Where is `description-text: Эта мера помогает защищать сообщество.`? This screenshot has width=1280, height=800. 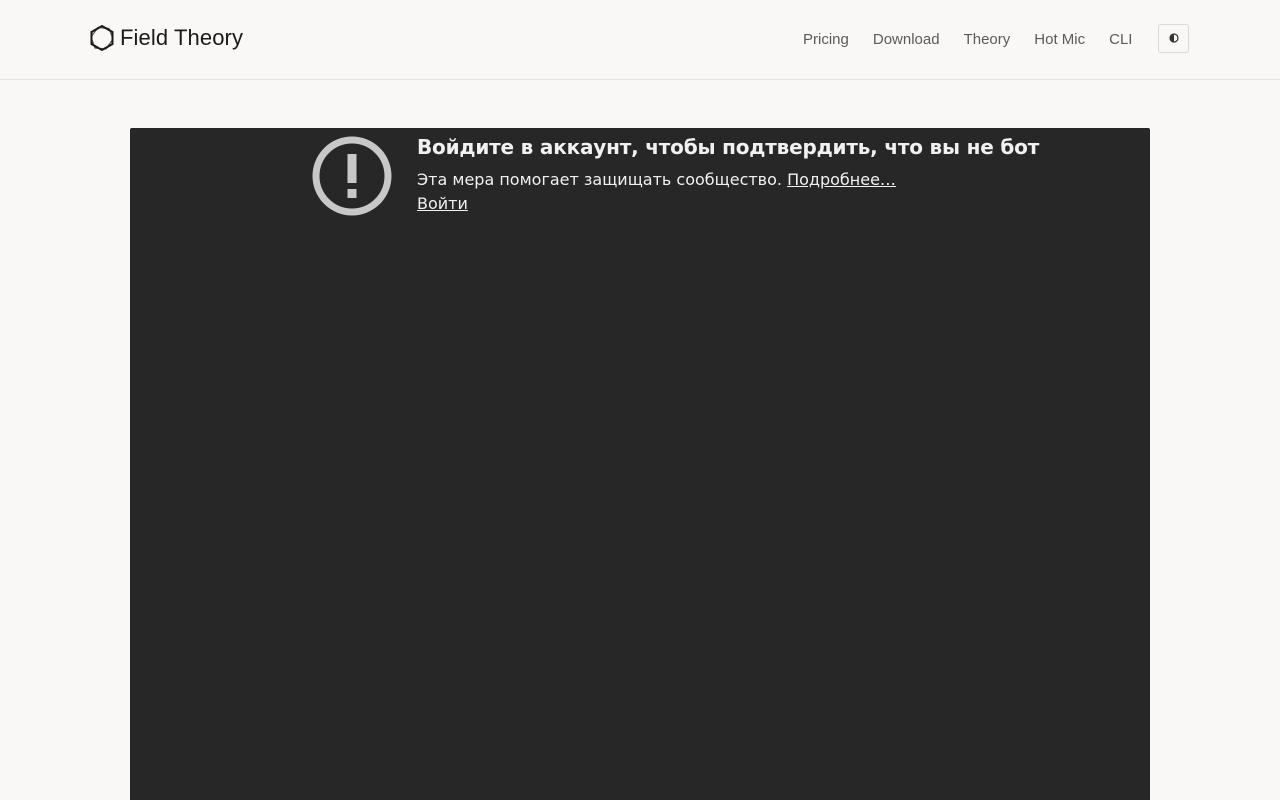 description-text: Эта мера помогает защищать сообщество. is located at coordinates (599, 179).